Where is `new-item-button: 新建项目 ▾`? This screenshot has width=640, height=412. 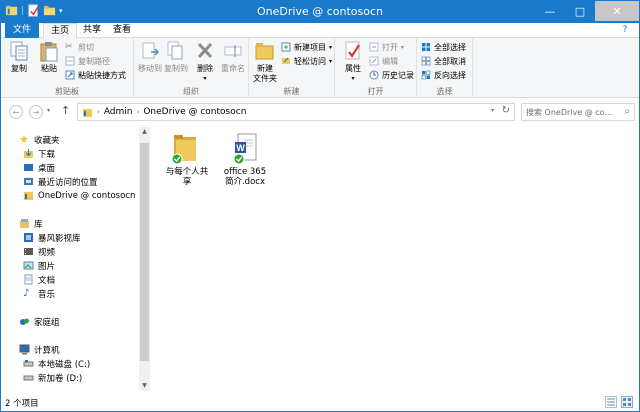
new-item-button: 新建项目 ▾ is located at coordinates (306, 47).